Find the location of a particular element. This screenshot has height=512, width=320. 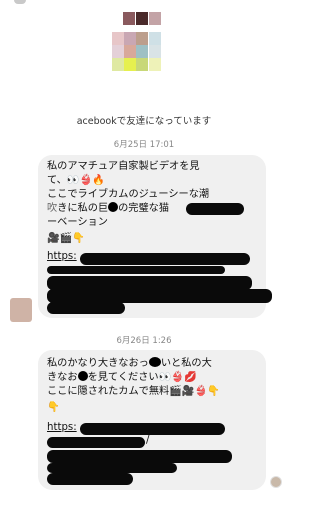

avatar-fragment is located at coordinates (20, 2).